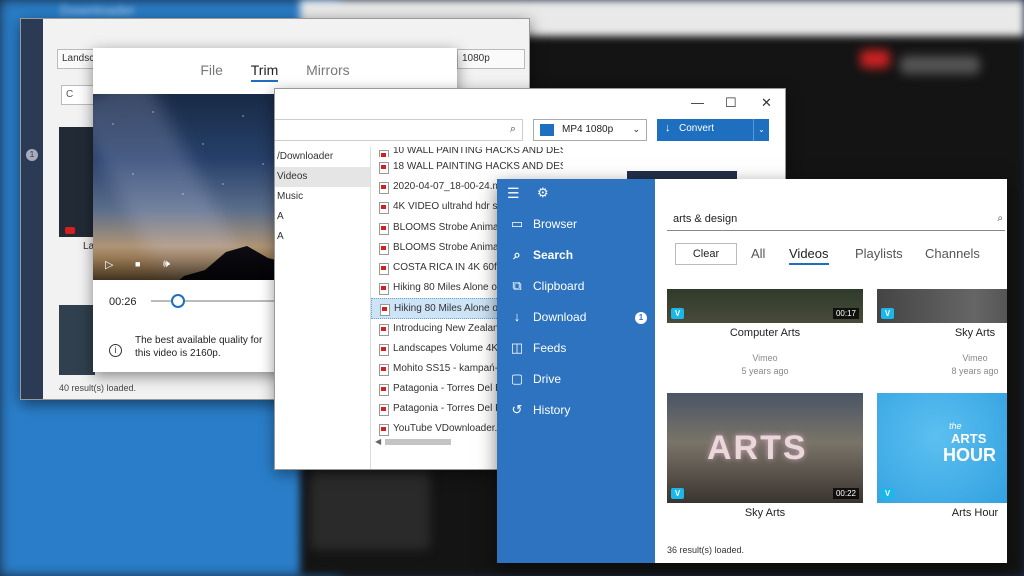 Image resolution: width=1024 pixels, height=576 pixels. Describe the element at coordinates (323, 308) in the screenshot. I see `folder-nav: /Downloader Videos Music A A` at that location.